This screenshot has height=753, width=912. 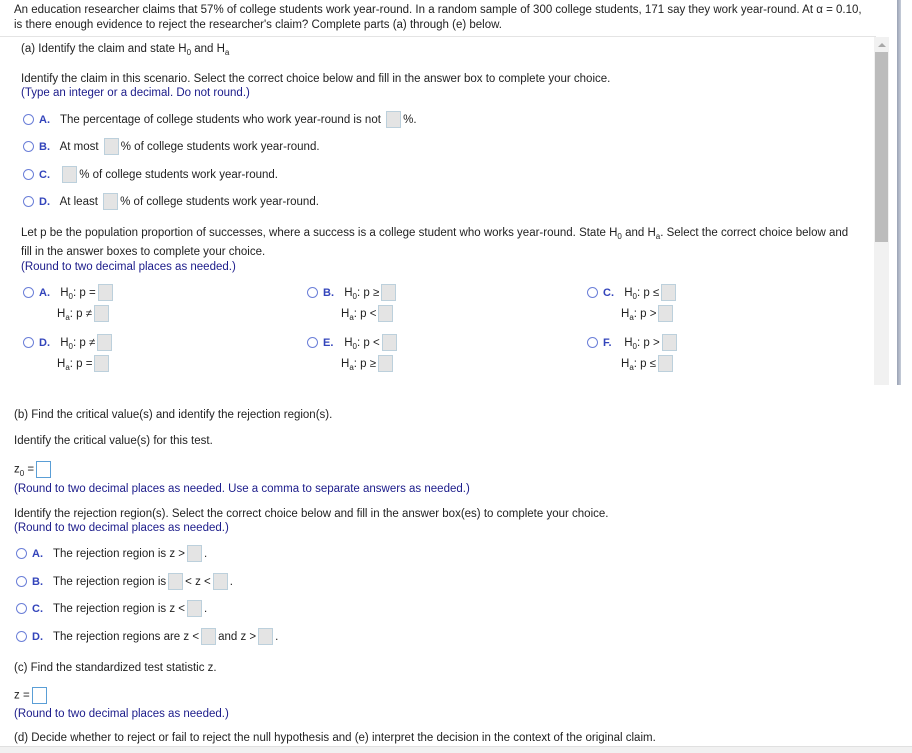 What do you see at coordinates (44, 469) in the screenshot?
I see `z0-input` at bounding box center [44, 469].